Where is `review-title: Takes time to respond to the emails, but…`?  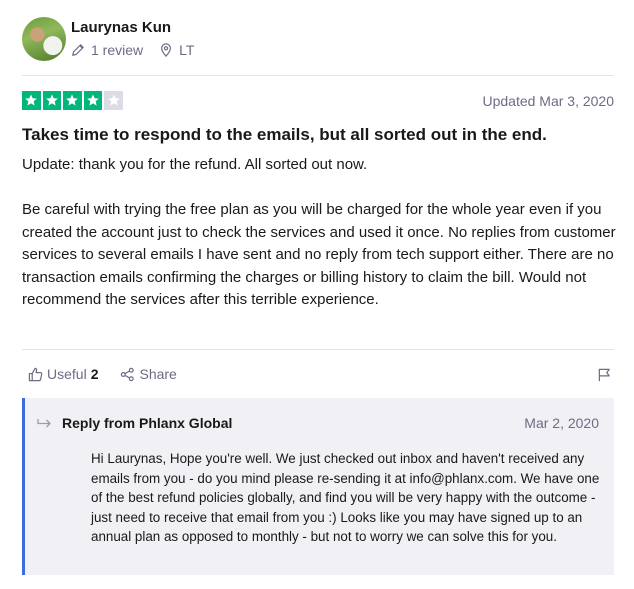
review-title: Takes time to respond to the emails, but… is located at coordinates (284, 135).